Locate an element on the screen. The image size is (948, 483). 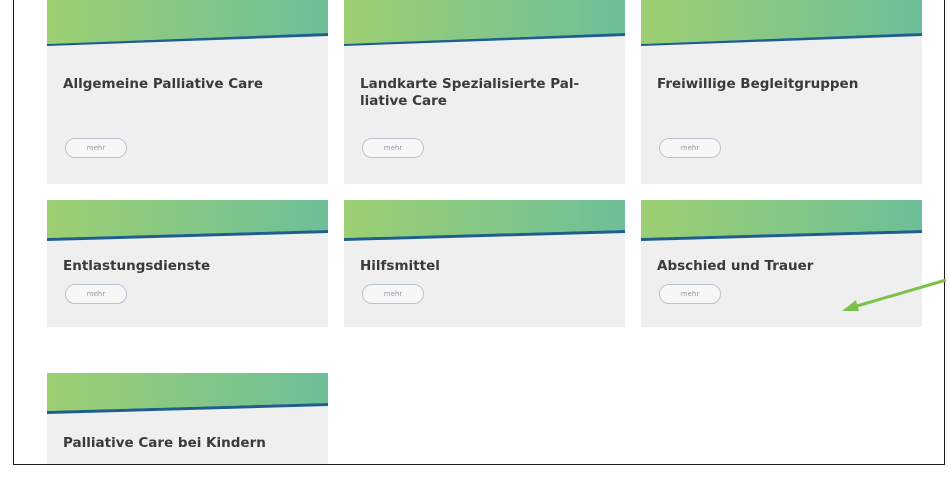
annotation-arrow-icon is located at coordinates (894, 294).